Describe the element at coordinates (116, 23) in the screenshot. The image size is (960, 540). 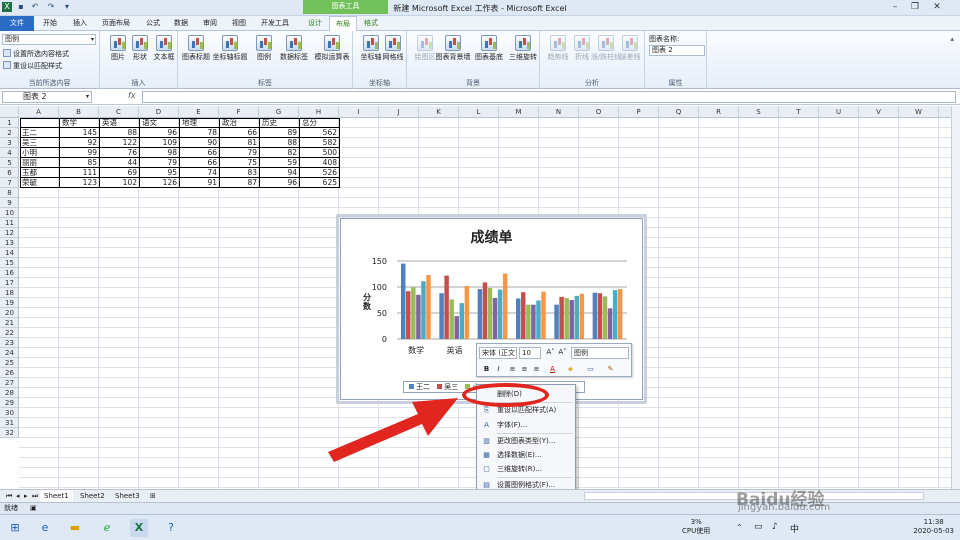
I see `tab-page-layout: 页面布局` at that location.